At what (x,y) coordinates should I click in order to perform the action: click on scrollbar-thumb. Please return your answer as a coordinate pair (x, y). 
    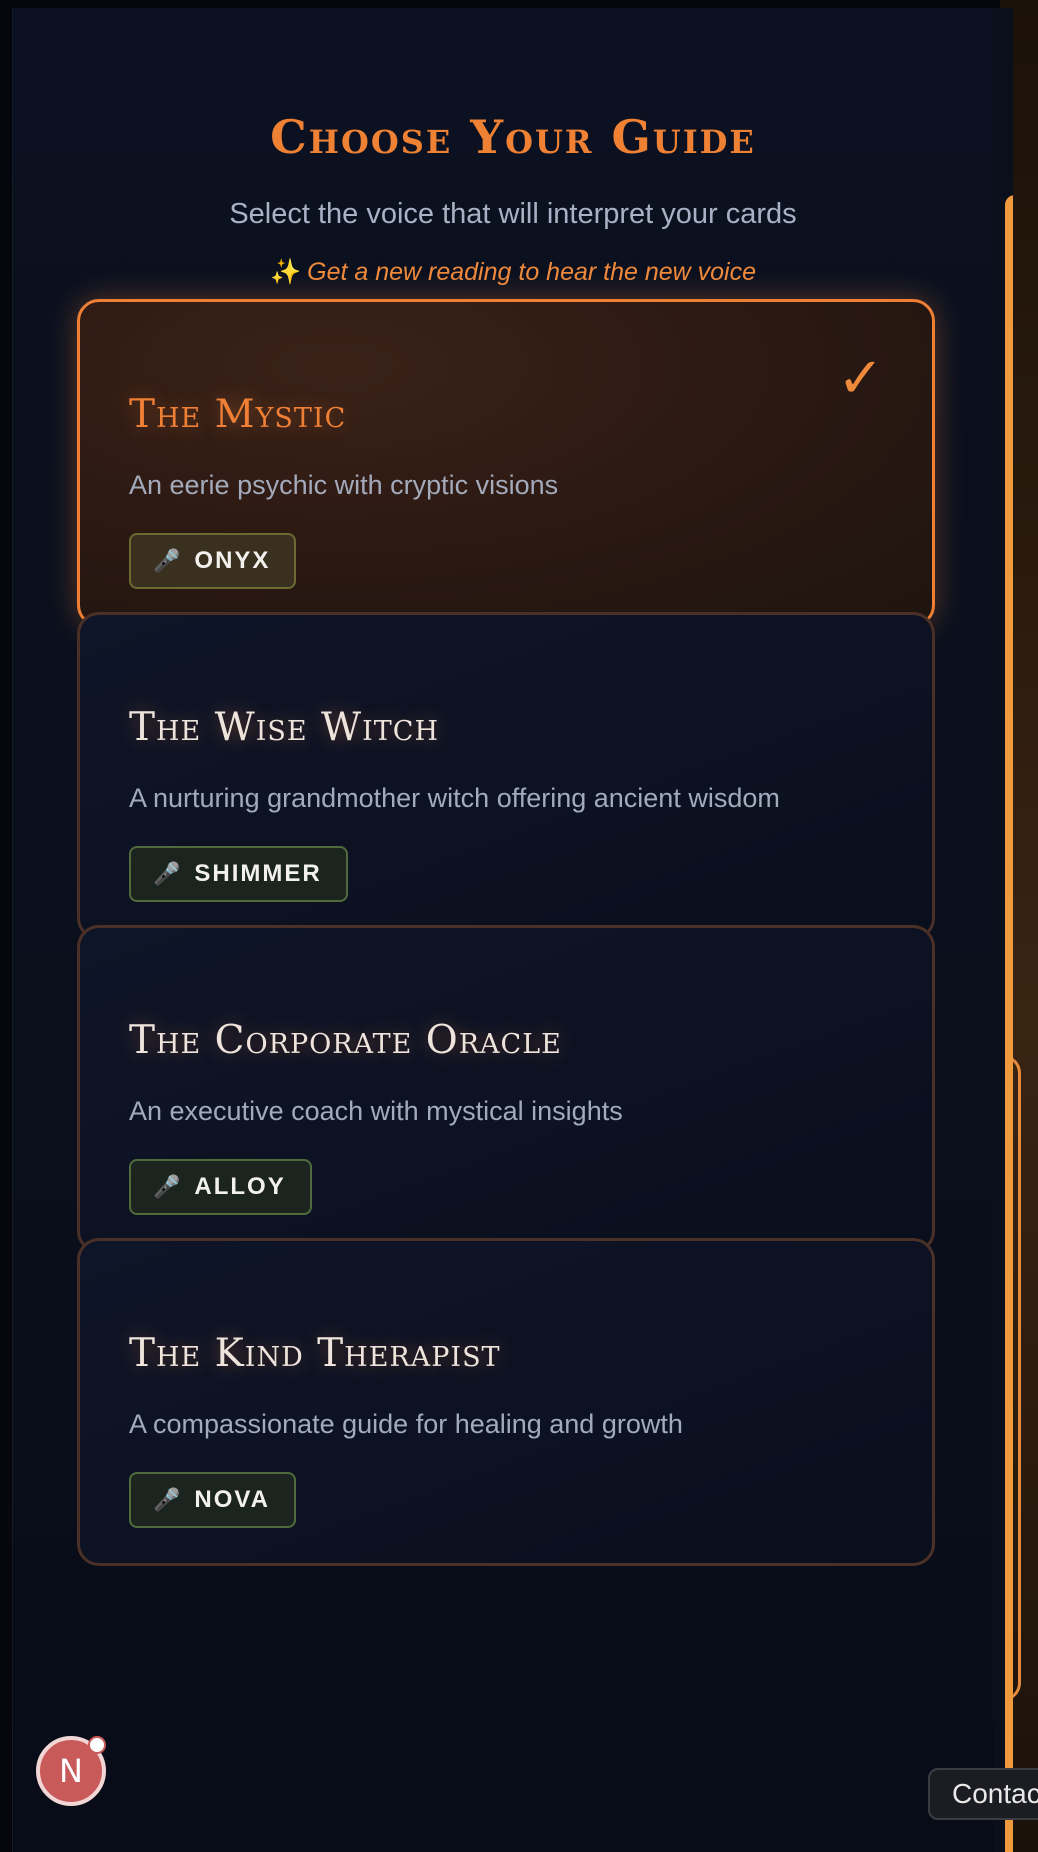
    Looking at the image, I should click on (1009, 1023).